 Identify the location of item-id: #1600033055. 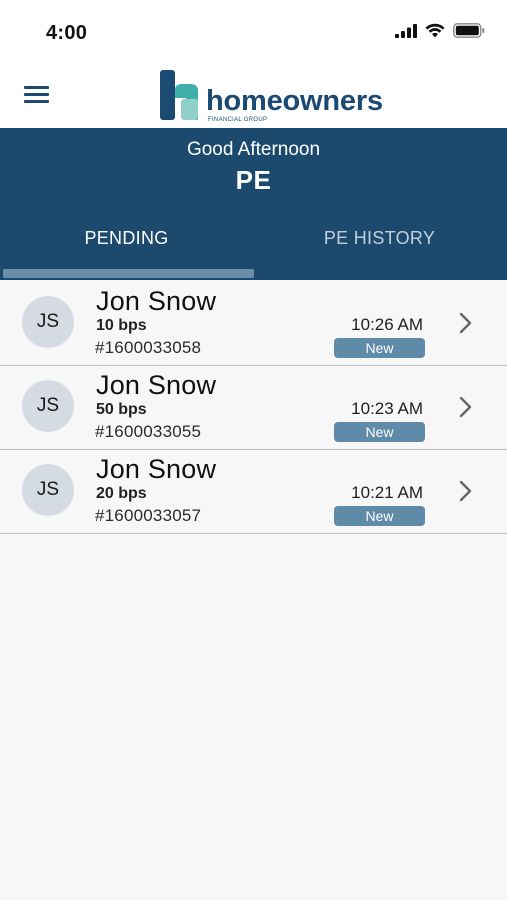
(148, 431).